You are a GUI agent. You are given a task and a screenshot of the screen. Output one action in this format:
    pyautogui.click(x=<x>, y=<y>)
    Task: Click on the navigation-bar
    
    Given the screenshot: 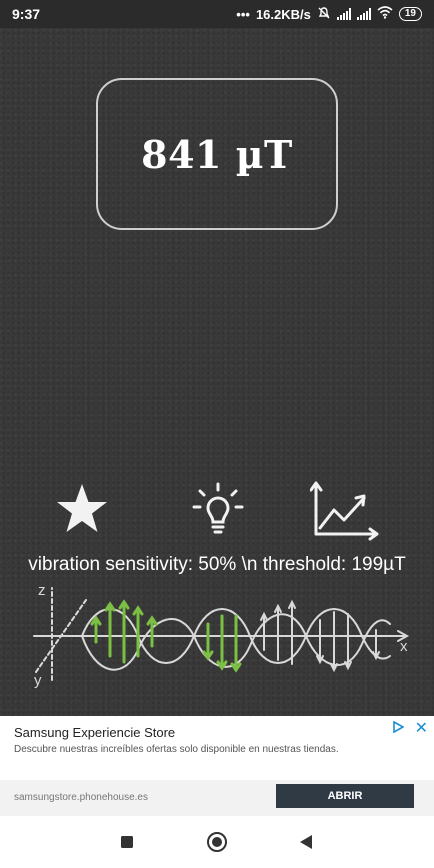 What is the action you would take?
    pyautogui.click(x=217, y=842)
    